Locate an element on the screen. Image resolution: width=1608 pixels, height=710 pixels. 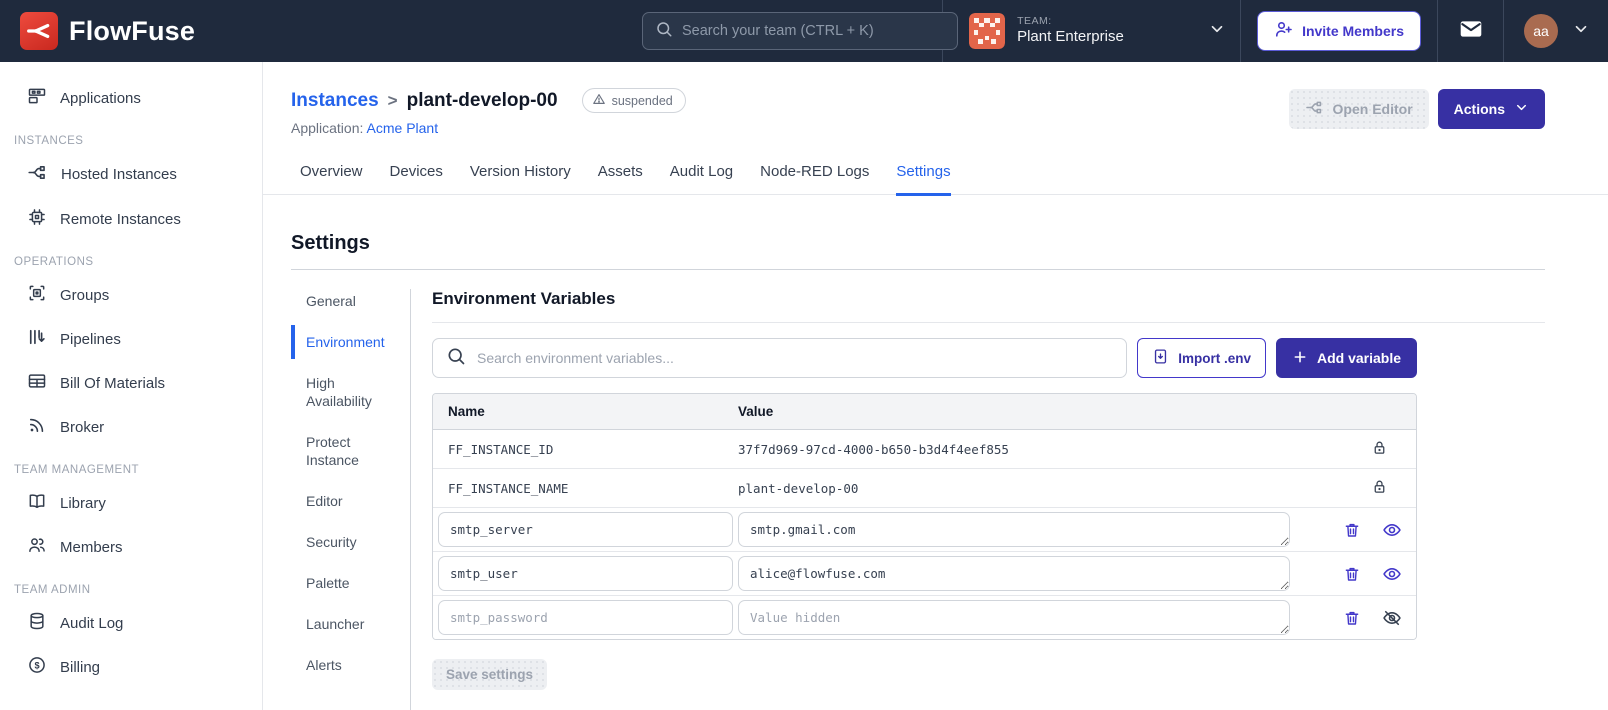
sidebar-item-remote-instances: Remote Instances is located at coordinates (131, 219).